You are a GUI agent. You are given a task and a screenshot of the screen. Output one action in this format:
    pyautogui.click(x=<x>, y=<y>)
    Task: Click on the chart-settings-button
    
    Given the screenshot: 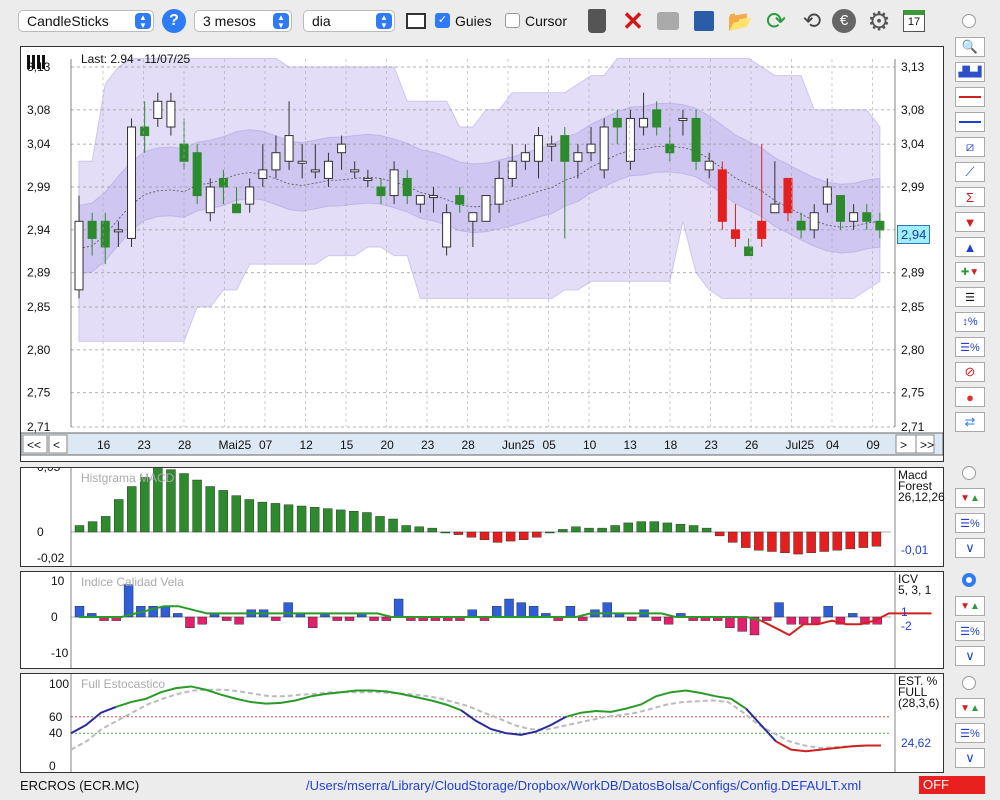 What is the action you would take?
    pyautogui.click(x=416, y=21)
    